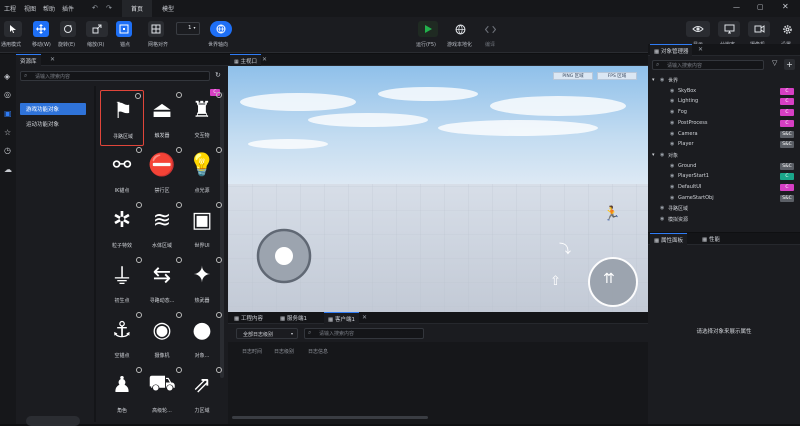 The height and width of the screenshot is (426, 800). What do you see at coordinates (97, 29) in the screenshot?
I see `scale-icon` at bounding box center [97, 29].